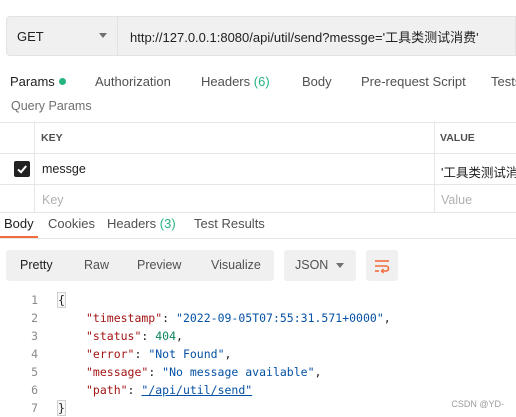 This screenshot has height=417, width=516. Describe the element at coordinates (186, 354) in the screenshot. I see `json-value: "Not Found"` at that location.